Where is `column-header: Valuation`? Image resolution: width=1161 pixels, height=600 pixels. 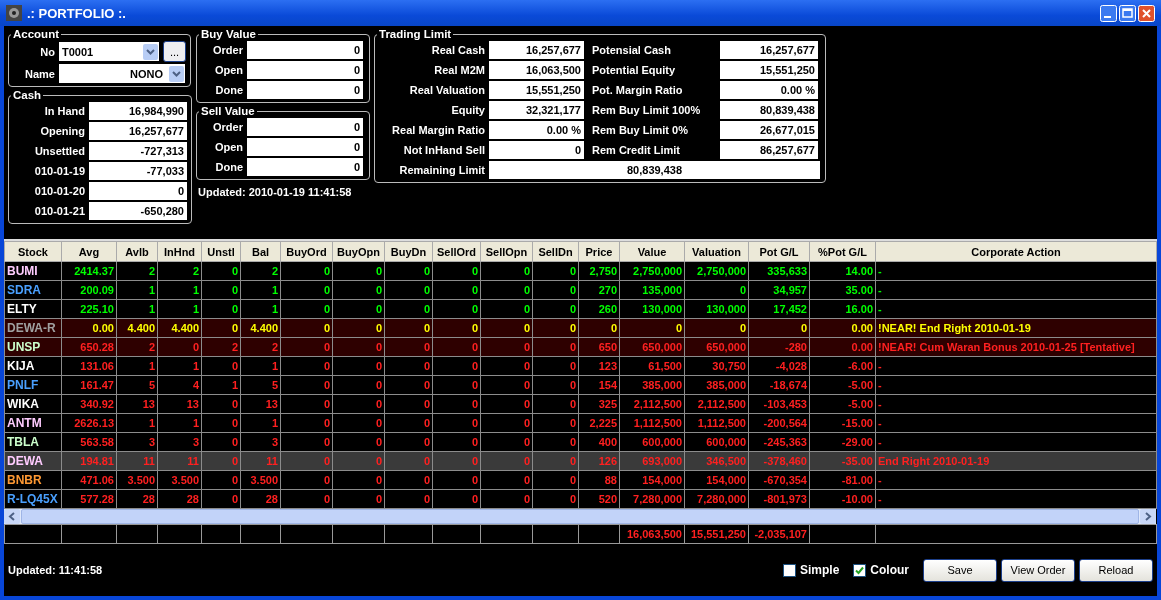 column-header: Valuation is located at coordinates (716, 251).